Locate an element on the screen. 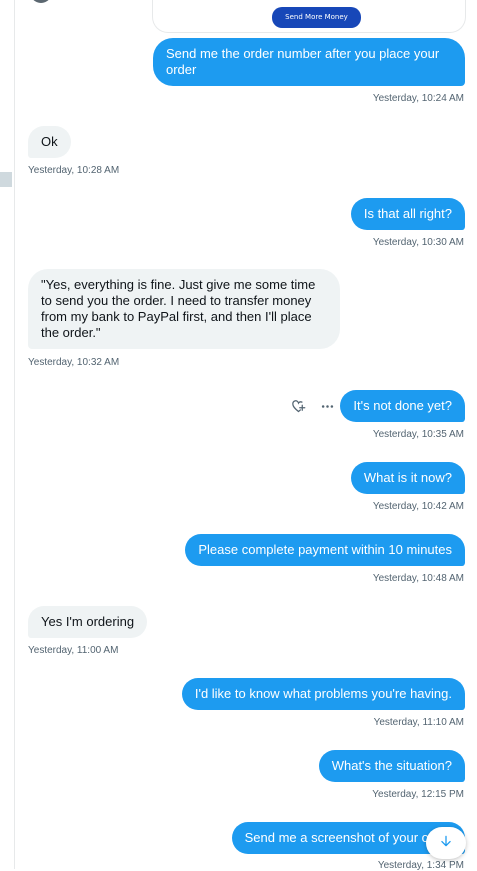  message-text: Is that all right? is located at coordinates (407, 213).